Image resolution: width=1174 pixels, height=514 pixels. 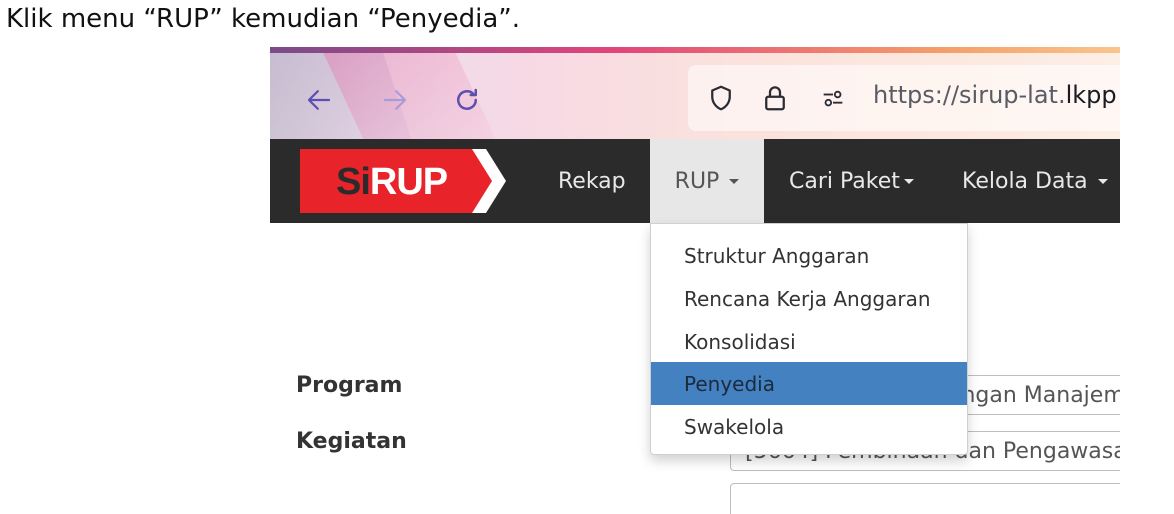 What do you see at coordinates (995, 95) in the screenshot?
I see `url-text: https://sirup-lat.lkpp` at bounding box center [995, 95].